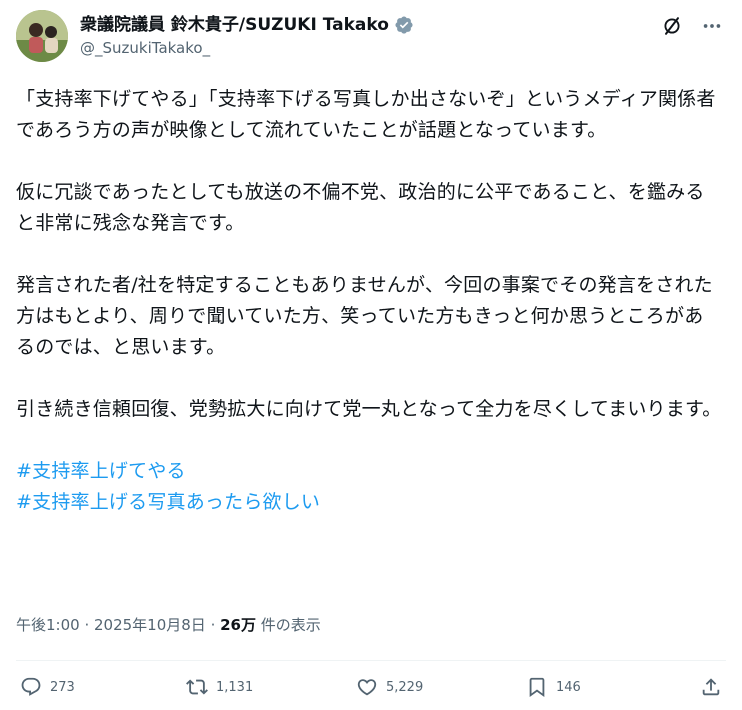 The image size is (742, 710). I want to click on share-button, so click(711, 687).